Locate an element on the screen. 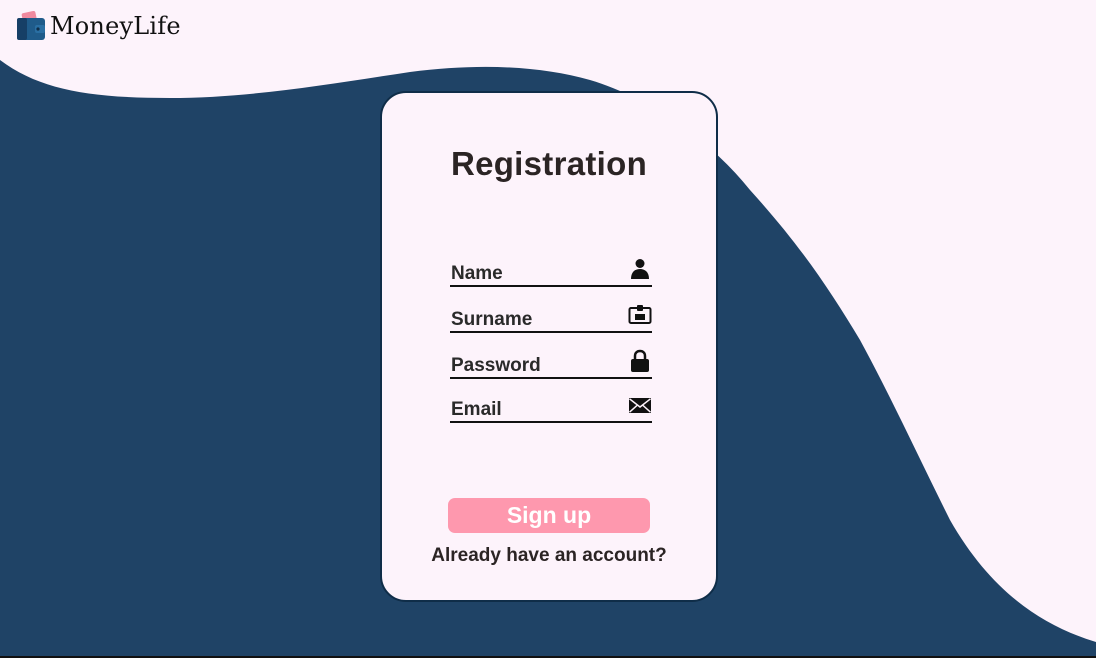  email-field: Email is located at coordinates (551, 408).